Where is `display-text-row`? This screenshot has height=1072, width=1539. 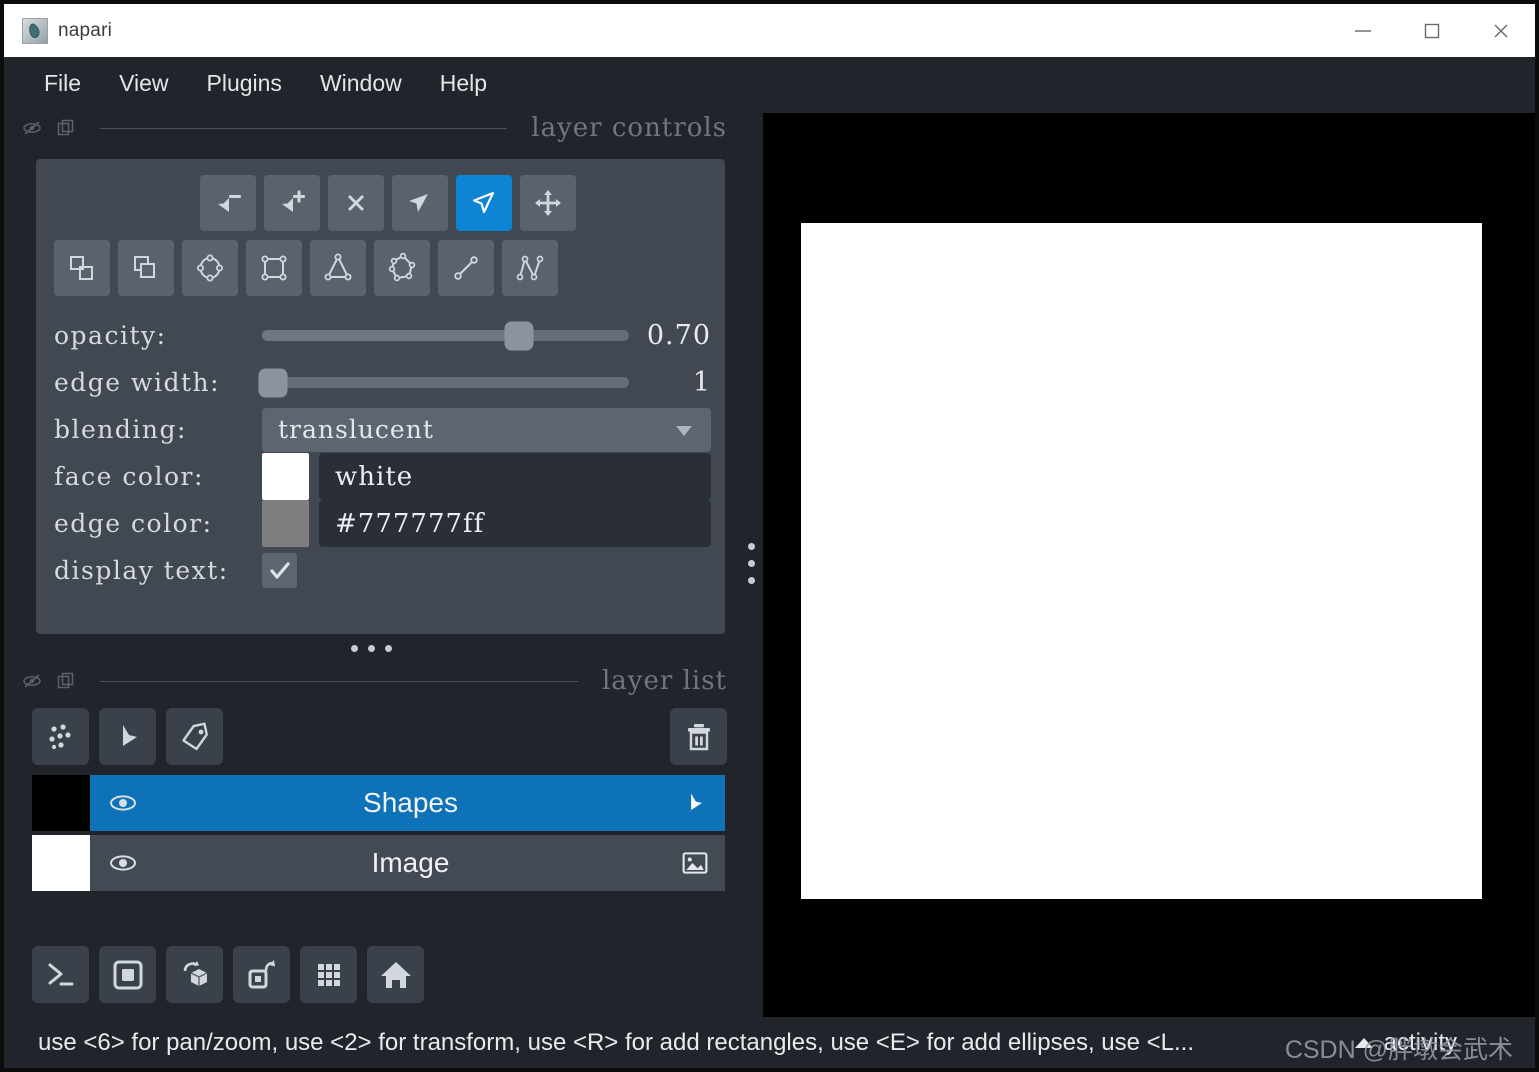 display-text-row is located at coordinates (486, 570).